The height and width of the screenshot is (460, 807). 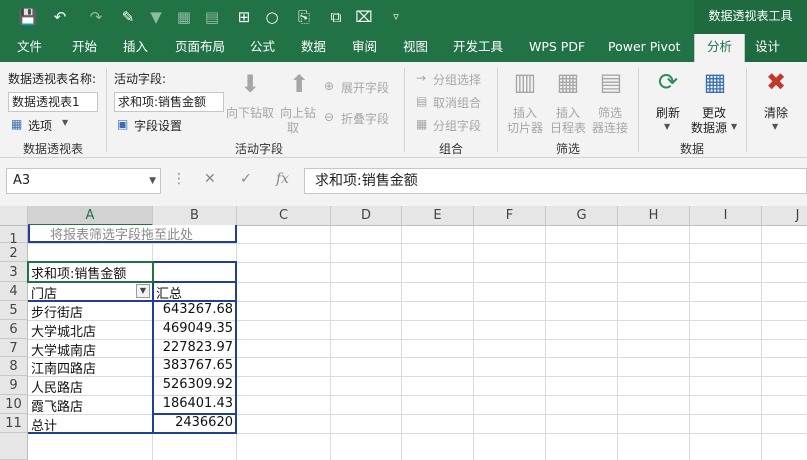 I want to click on row-header-5: 5, so click(x=14, y=310).